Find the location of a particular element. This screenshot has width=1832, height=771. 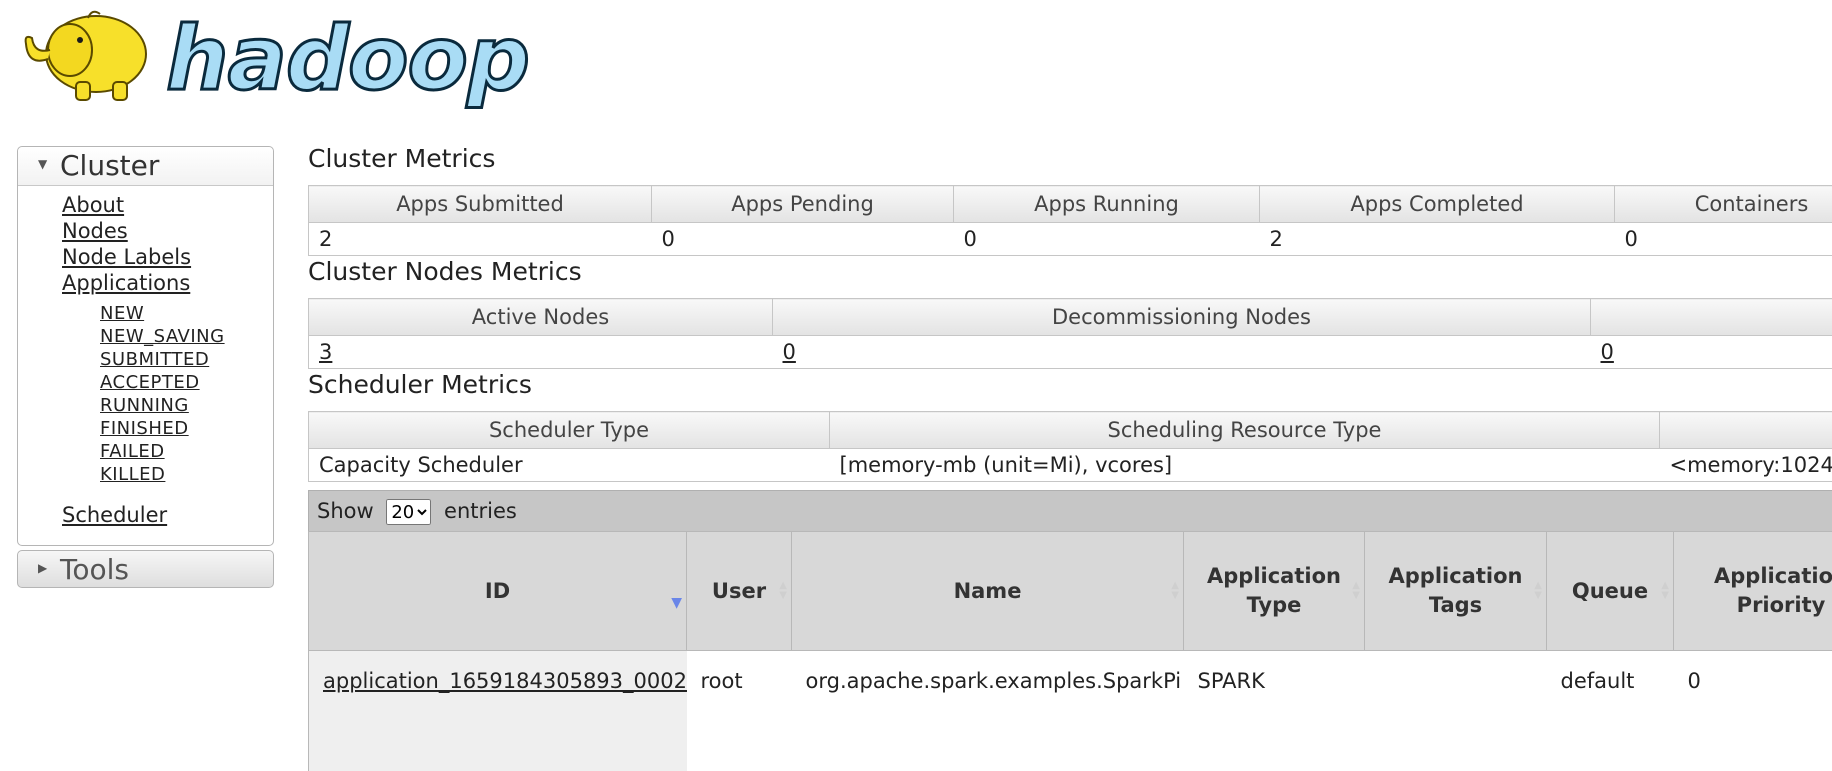

nav-state-finished: FINISHED is located at coordinates (144, 428).